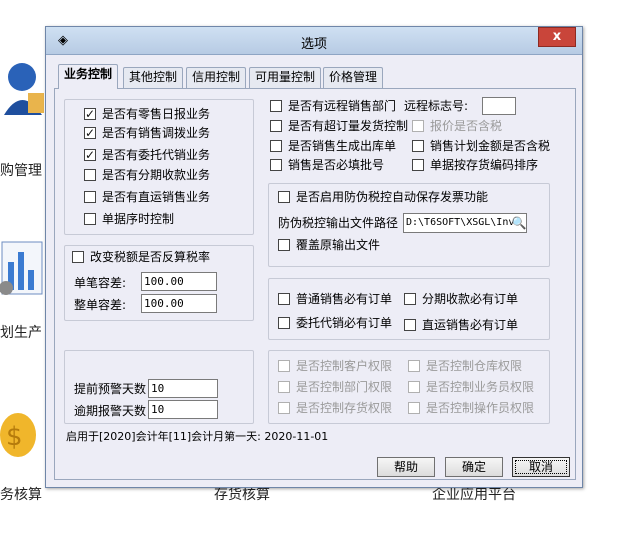 The image size is (621, 535). I want to click on checkbox-label: 单据按存货编码排序, so click(484, 165).